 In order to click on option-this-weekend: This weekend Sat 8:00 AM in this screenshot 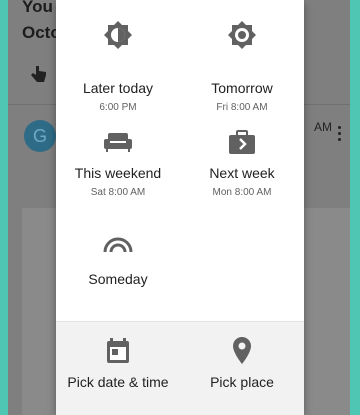, I will do `click(118, 175)`.